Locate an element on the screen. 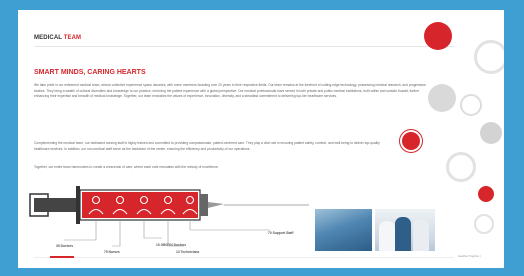 This screenshot has height=276, width=524. red-ring-circle is located at coordinates (411, 141).